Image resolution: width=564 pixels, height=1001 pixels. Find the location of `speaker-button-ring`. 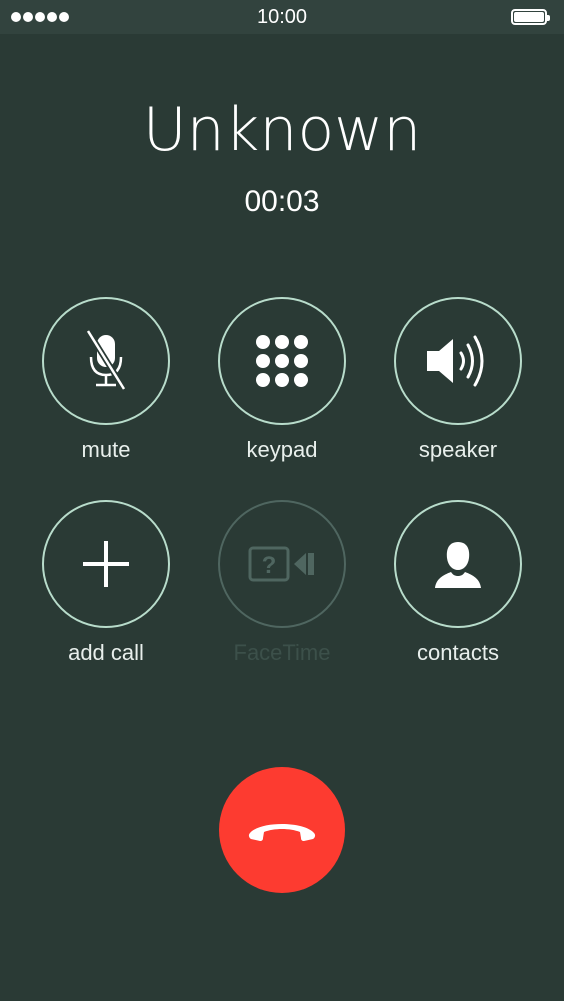

speaker-button-ring is located at coordinates (458, 361).